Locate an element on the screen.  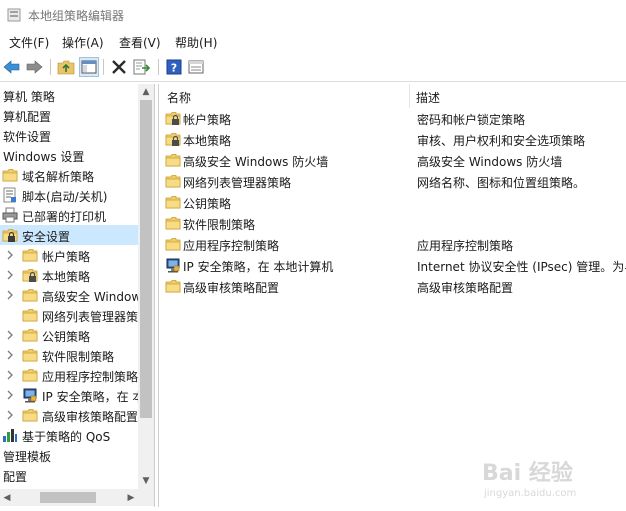
list-item: 帐户策略 密码和帐户锁定策略 is located at coordinates (392, 118).